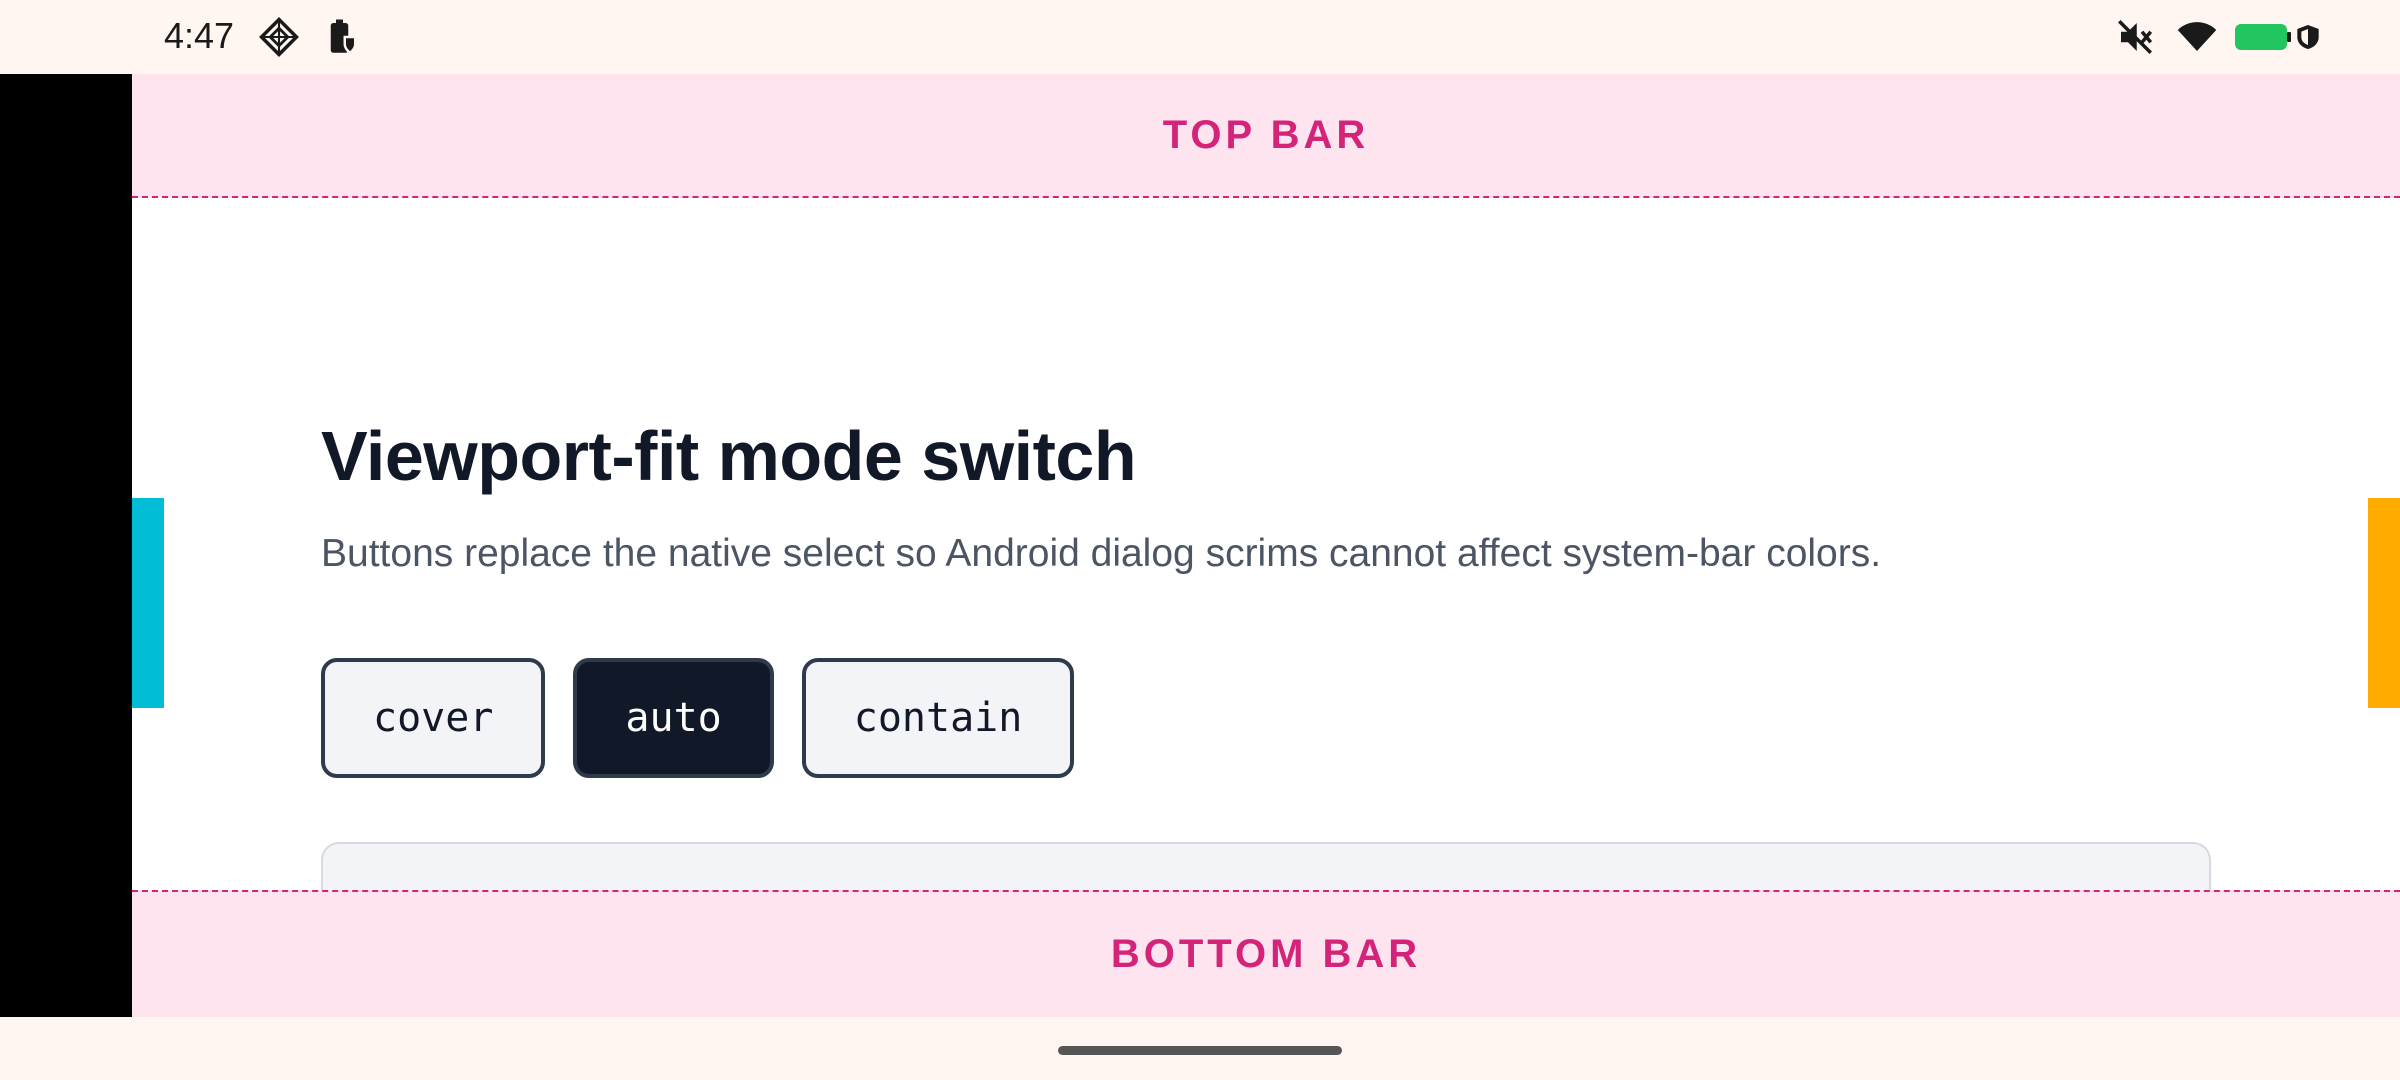  I want to click on ar-core-icon, so click(279, 37).